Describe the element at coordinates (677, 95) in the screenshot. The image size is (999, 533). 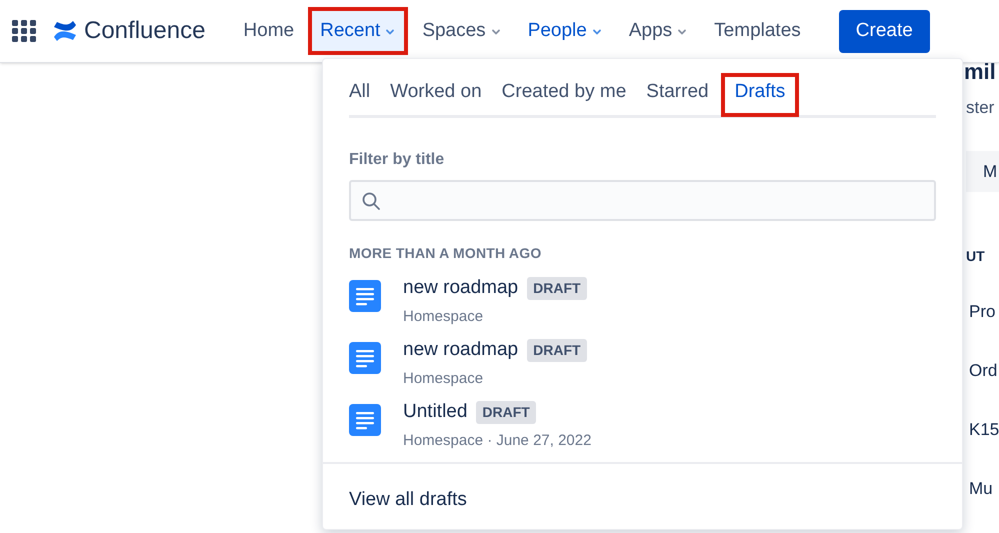
I see `tab: Starred` at that location.